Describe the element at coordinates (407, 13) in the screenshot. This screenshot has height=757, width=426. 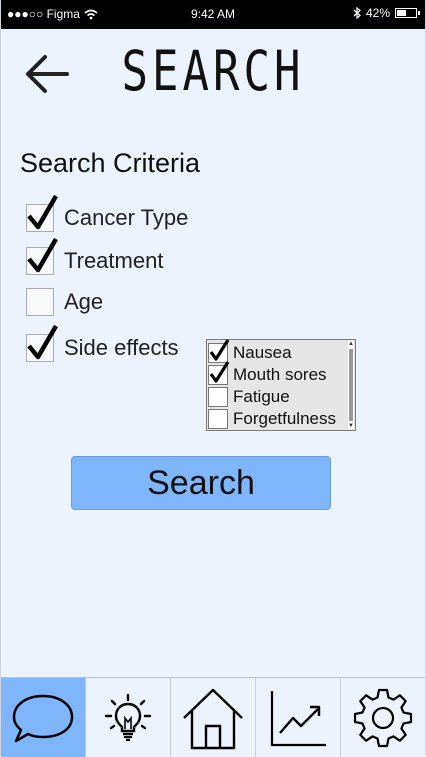
I see `battery-icon` at that location.